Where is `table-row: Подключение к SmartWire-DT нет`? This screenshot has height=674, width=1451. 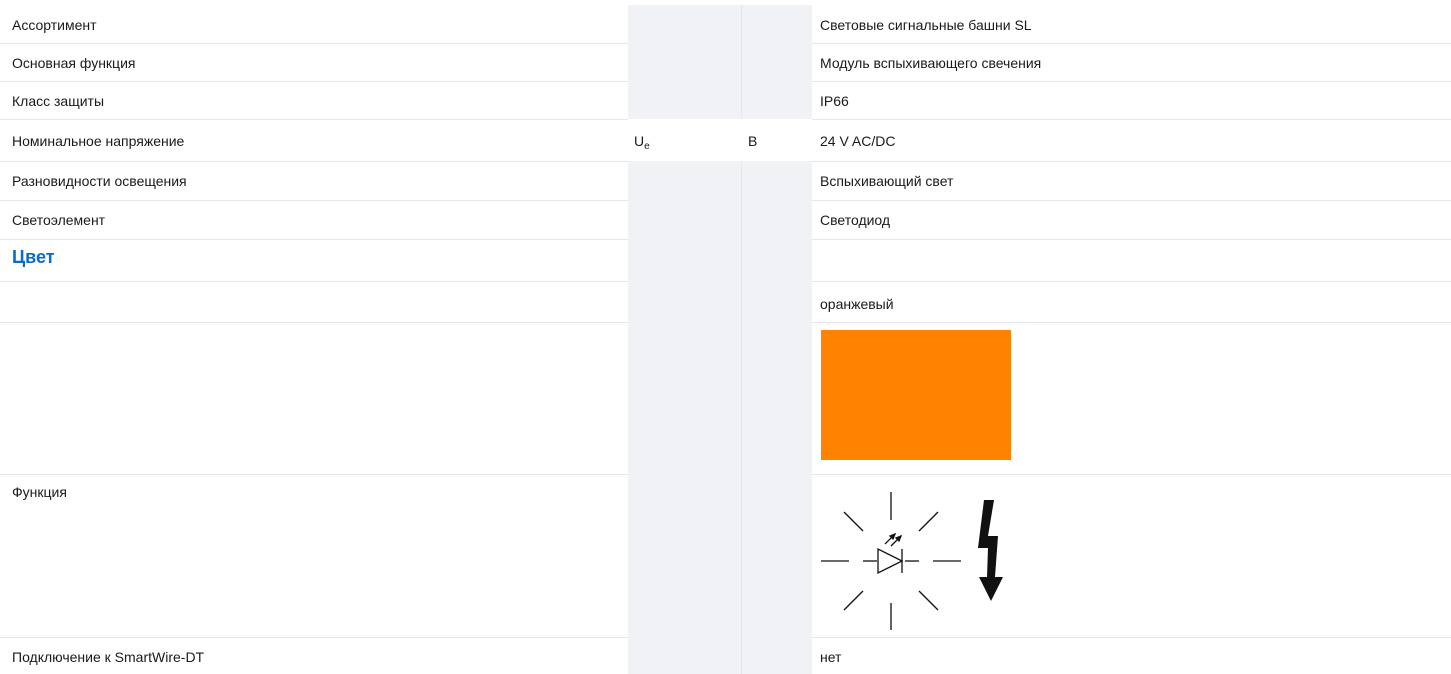 table-row: Подключение к SmartWire-DT нет is located at coordinates (725, 655).